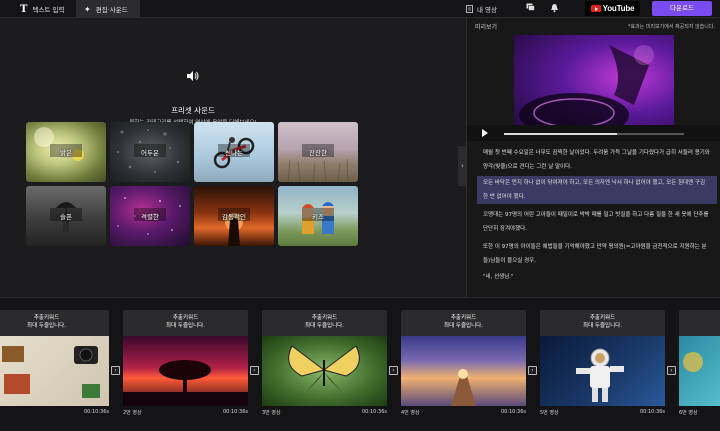 The height and width of the screenshot is (431, 720). What do you see at coordinates (693, 362) in the screenshot?
I see `planet-image` at bounding box center [693, 362].